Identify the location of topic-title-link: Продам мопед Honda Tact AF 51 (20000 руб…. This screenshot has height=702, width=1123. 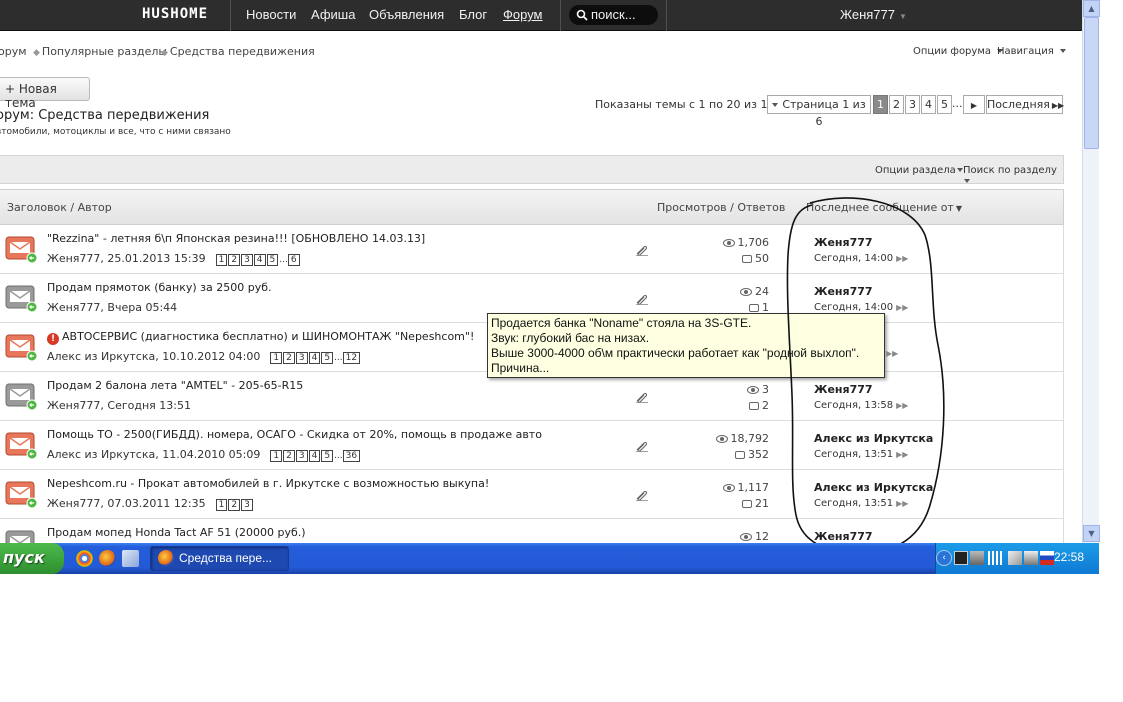
(176, 532).